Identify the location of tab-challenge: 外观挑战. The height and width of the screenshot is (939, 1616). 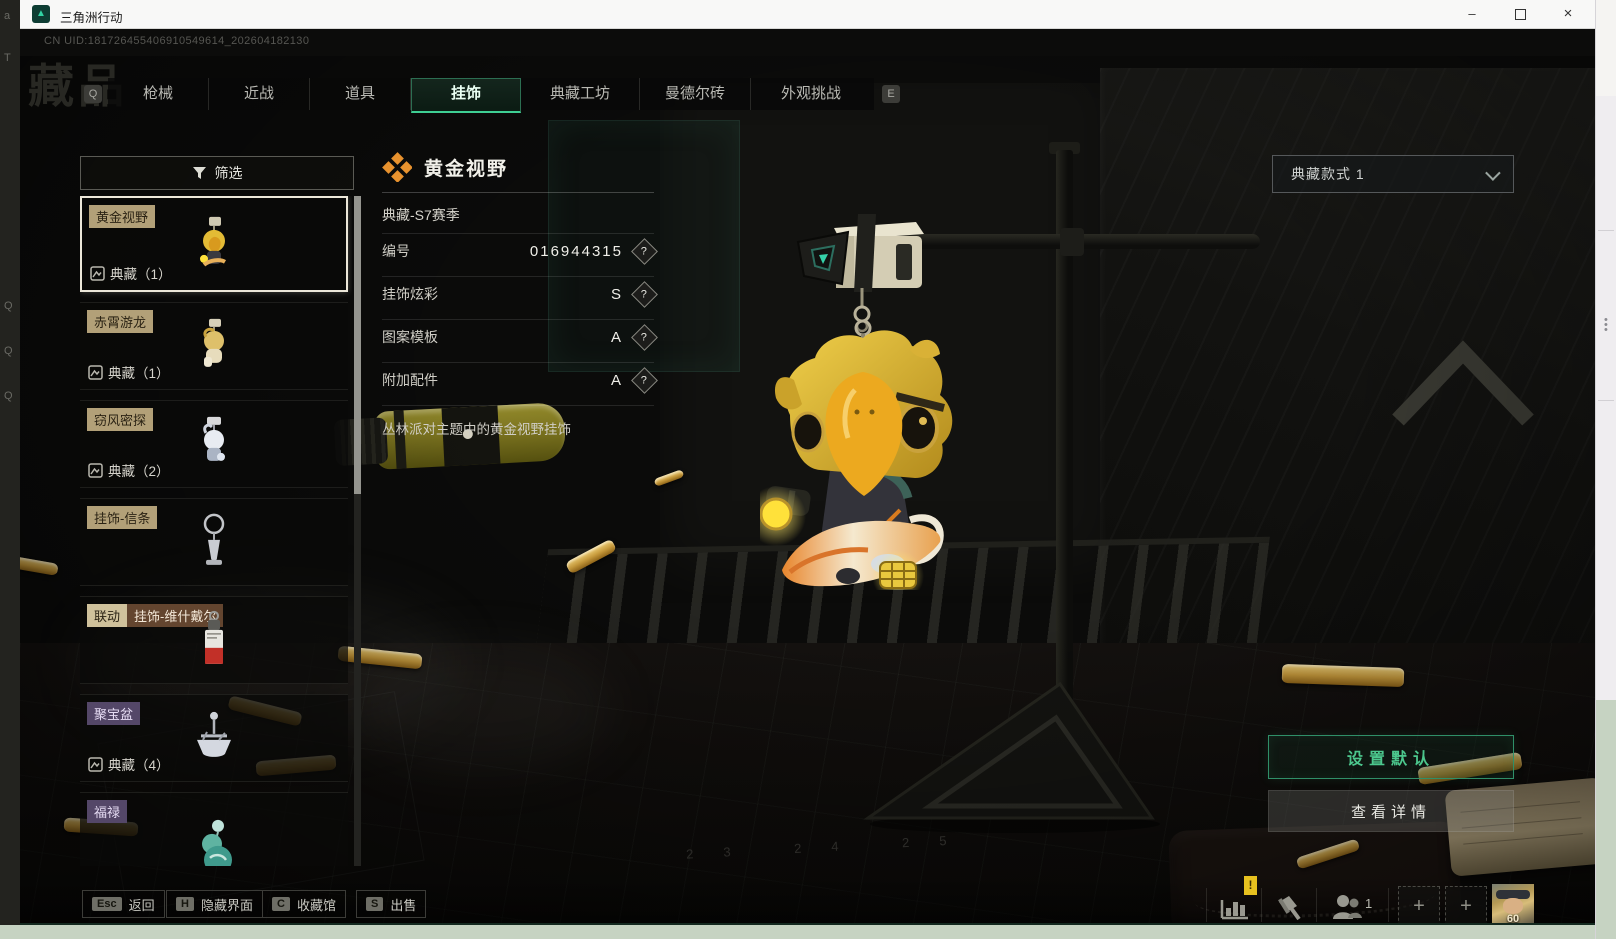
(811, 94).